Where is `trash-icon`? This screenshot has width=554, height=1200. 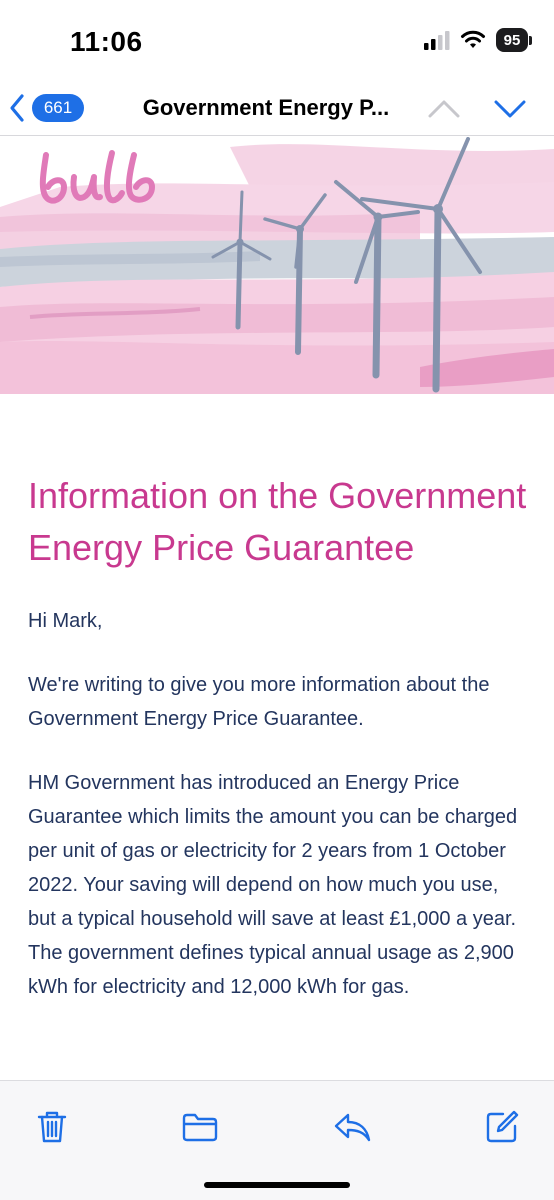 trash-icon is located at coordinates (52, 1127).